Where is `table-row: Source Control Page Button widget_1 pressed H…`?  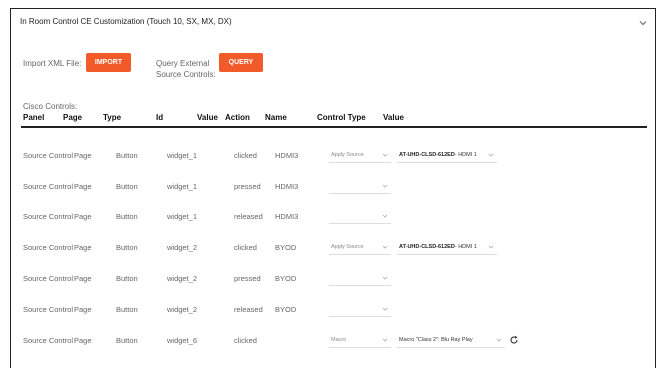 table-row: Source Control Page Button widget_1 pressed H… is located at coordinates (333, 187).